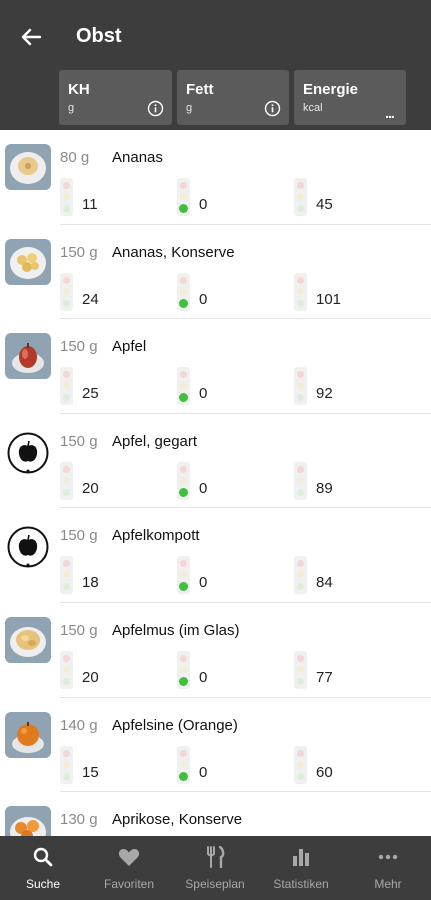 The height and width of the screenshot is (900, 431). I want to click on kh-value: 11, so click(90, 204).